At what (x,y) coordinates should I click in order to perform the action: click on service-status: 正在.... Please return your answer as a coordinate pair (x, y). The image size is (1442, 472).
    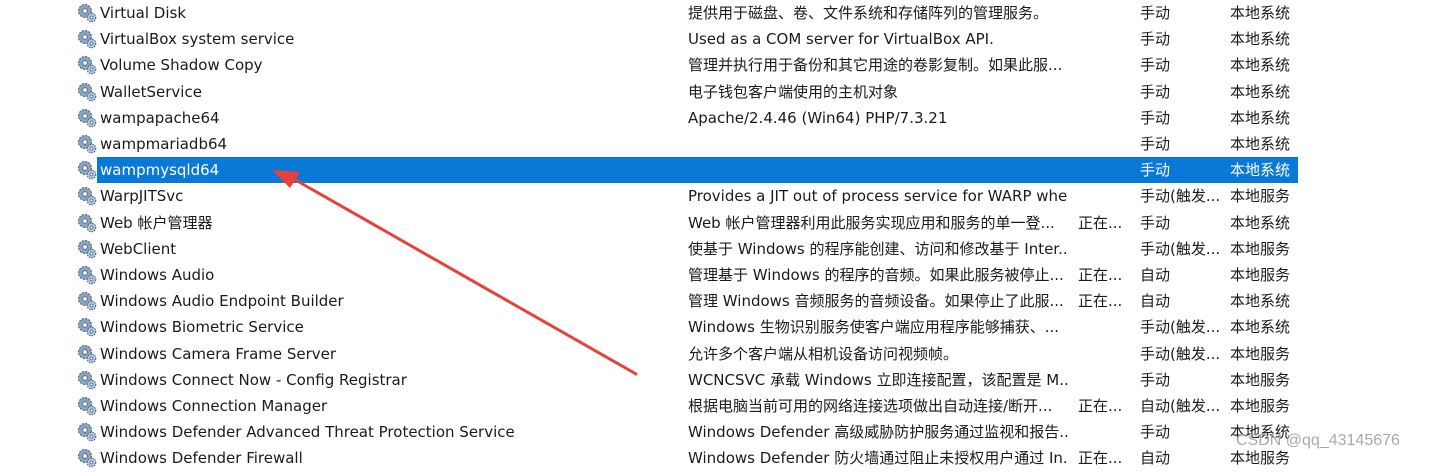
    Looking at the image, I should click on (1100, 406).